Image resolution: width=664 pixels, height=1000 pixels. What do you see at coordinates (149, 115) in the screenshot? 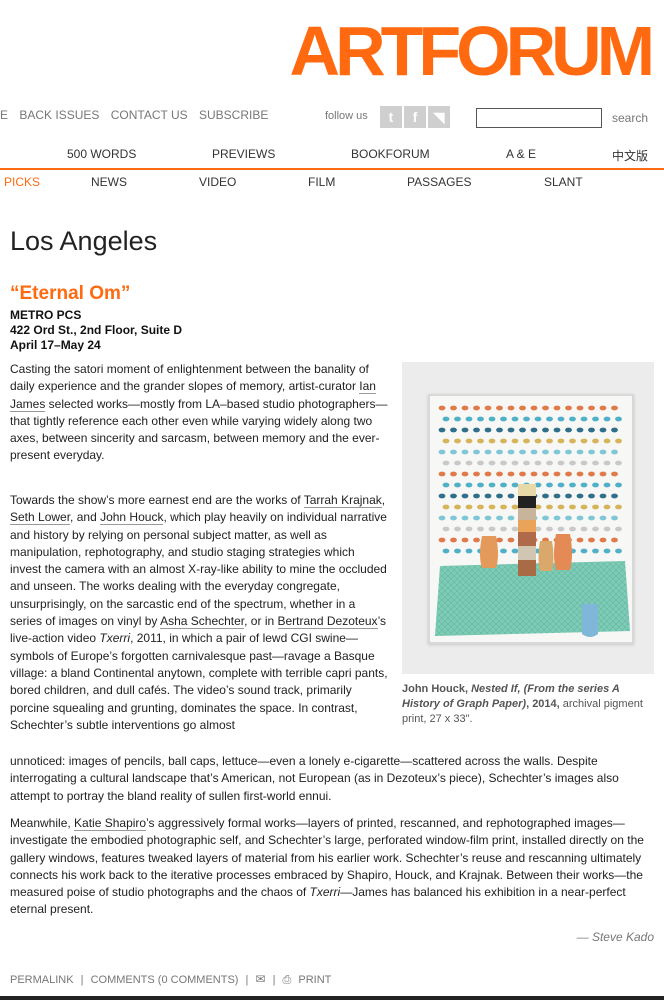
I see `top-nav-contact-us: CONTACT US` at bounding box center [149, 115].